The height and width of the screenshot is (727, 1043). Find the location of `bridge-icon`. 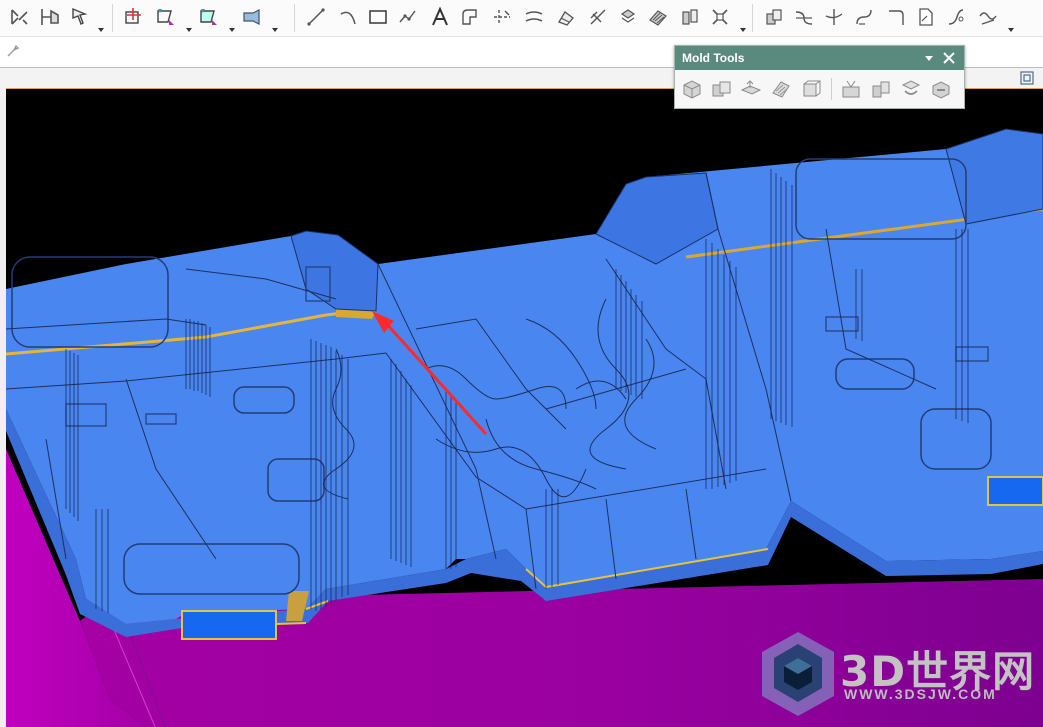

bridge-icon is located at coordinates (804, 17).